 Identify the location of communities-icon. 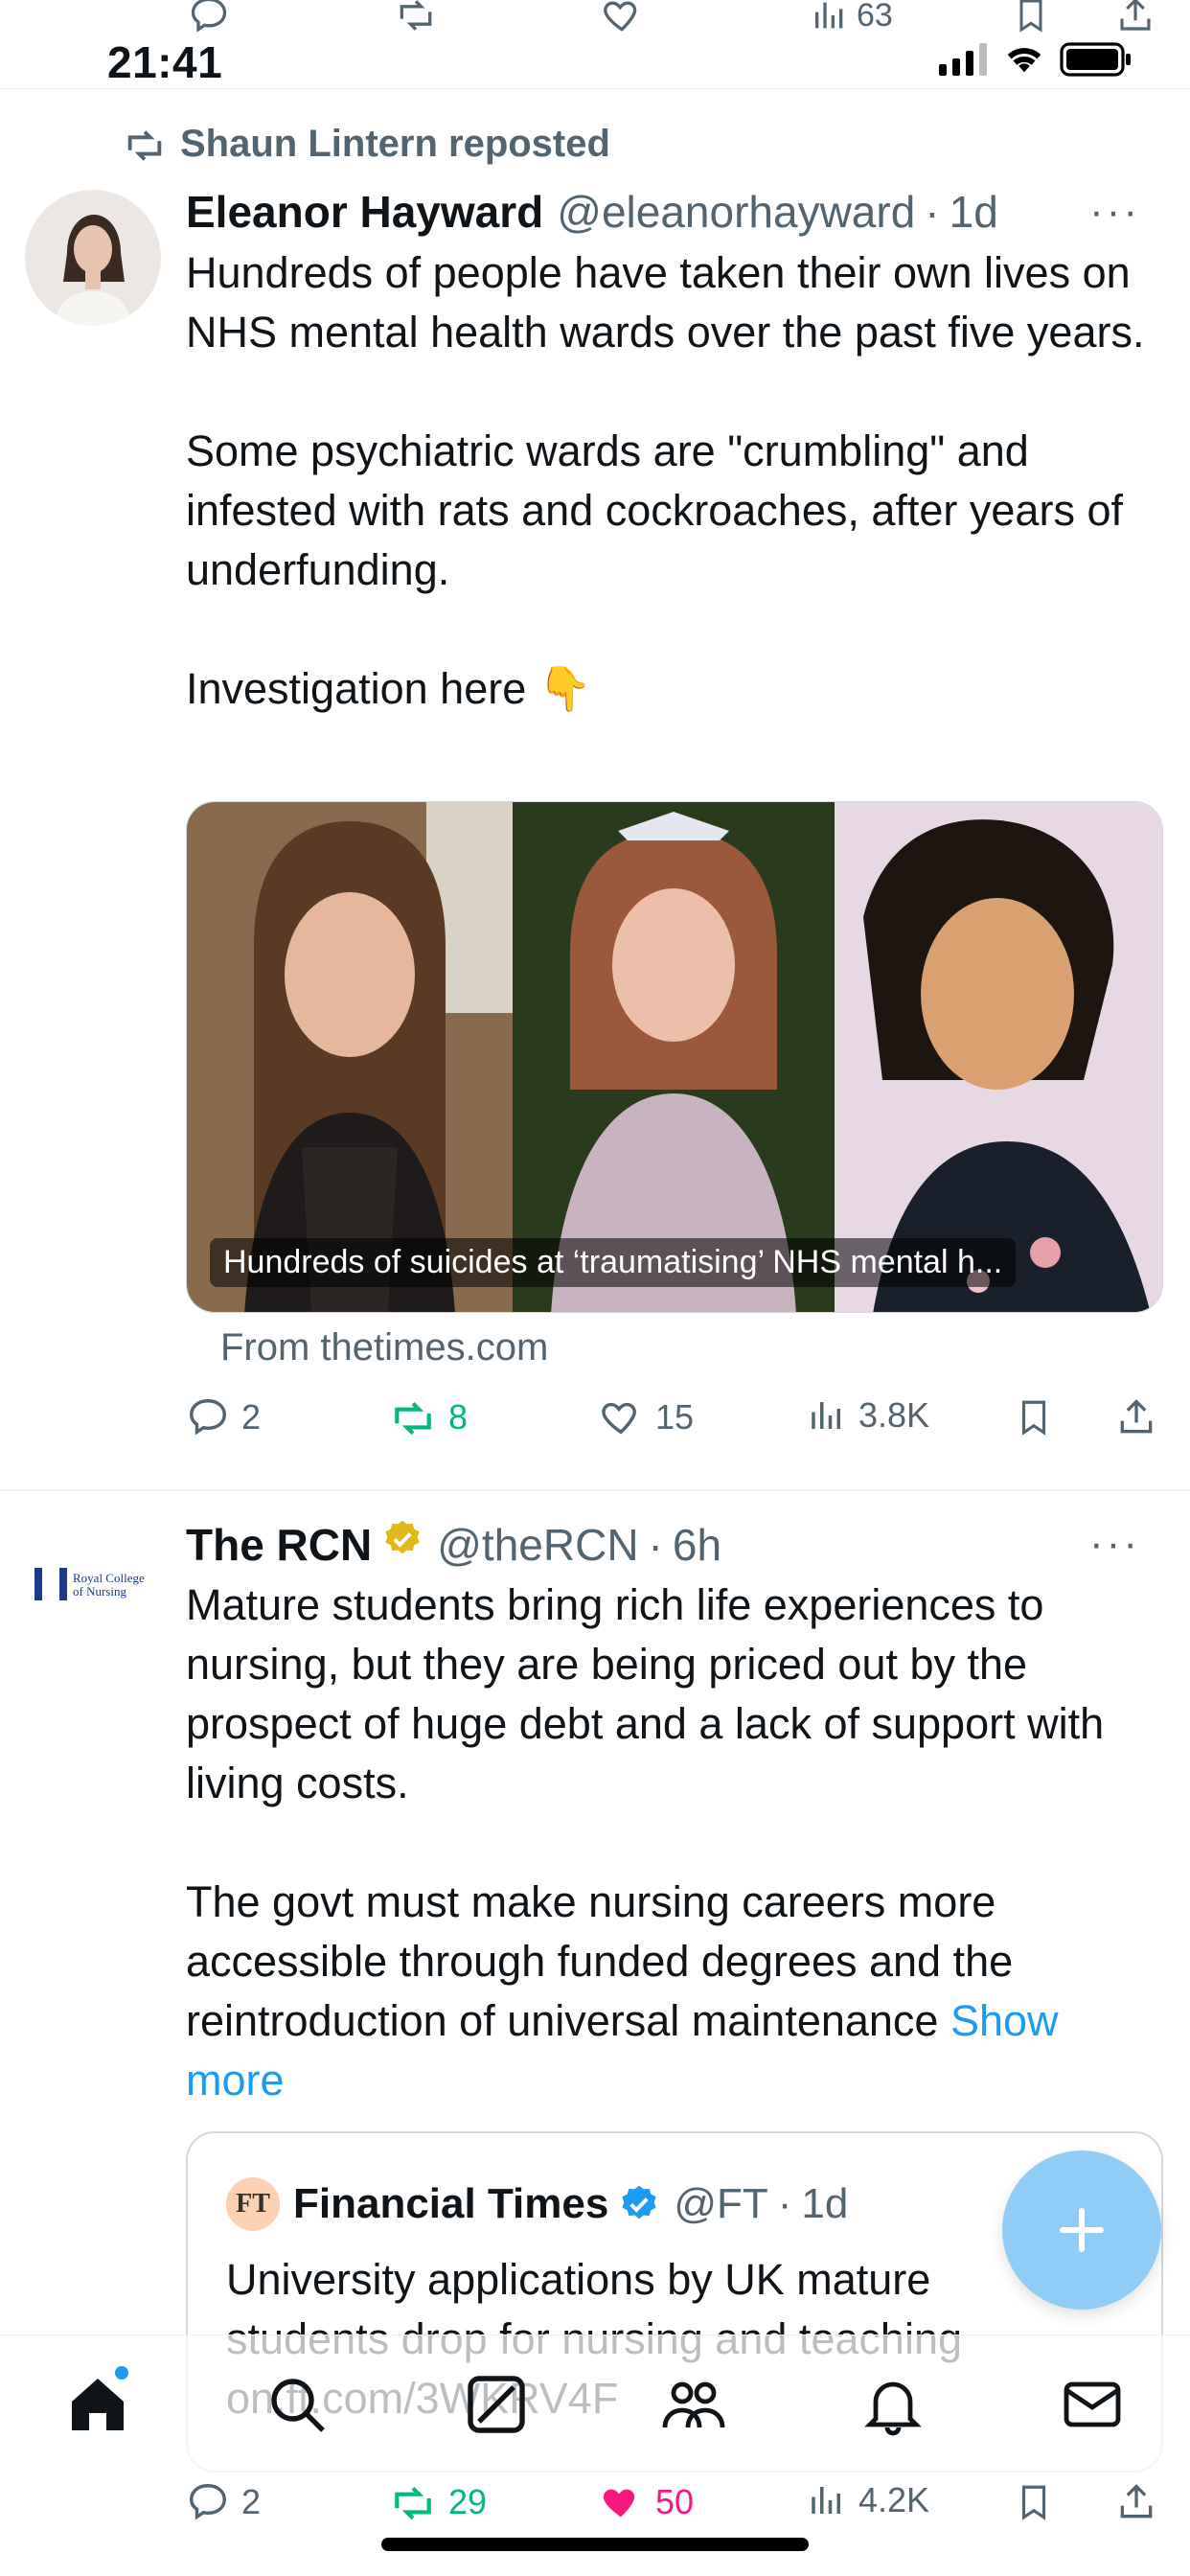
(694, 2404).